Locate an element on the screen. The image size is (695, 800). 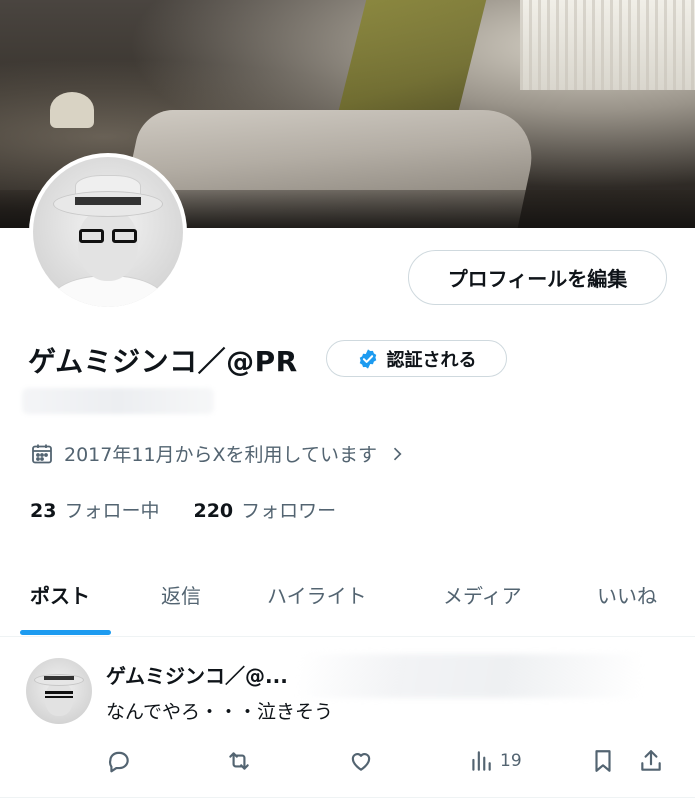
following-link: 23 フォロー中 is located at coordinates (94, 509).